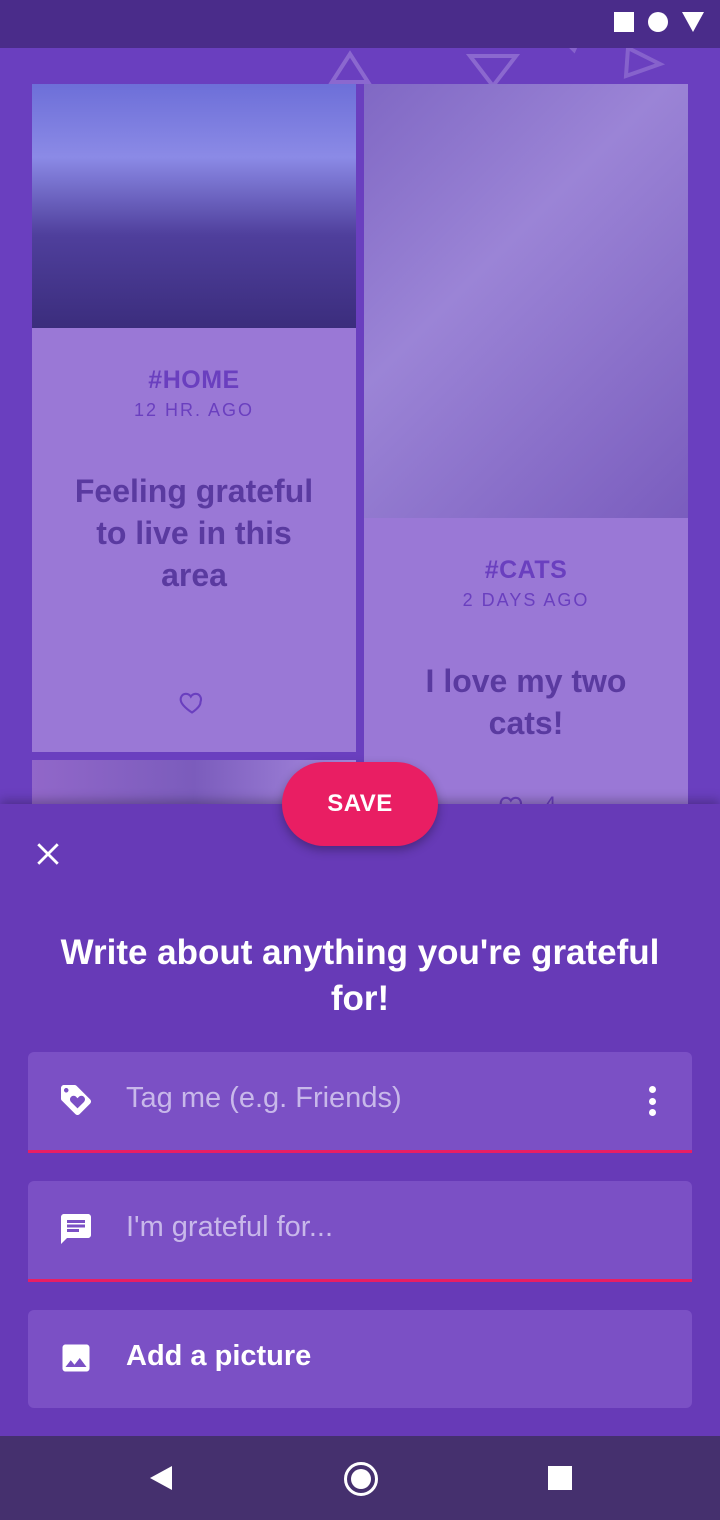 The image size is (720, 1520). I want to click on close-icon, so click(48, 854).